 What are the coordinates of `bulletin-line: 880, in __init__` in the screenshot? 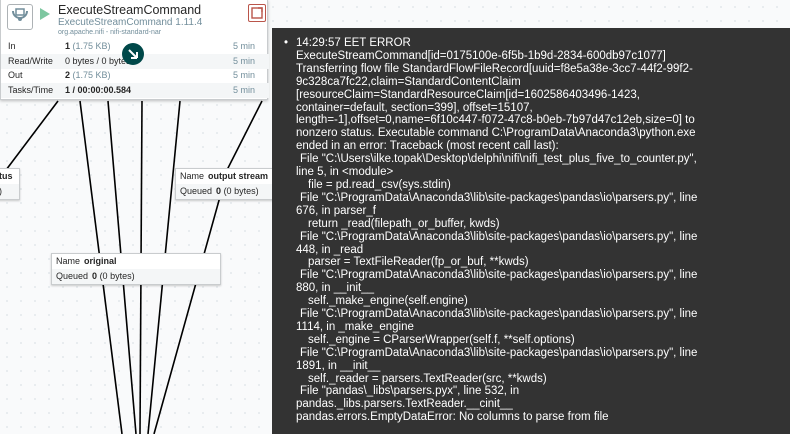 It's located at (335, 288).